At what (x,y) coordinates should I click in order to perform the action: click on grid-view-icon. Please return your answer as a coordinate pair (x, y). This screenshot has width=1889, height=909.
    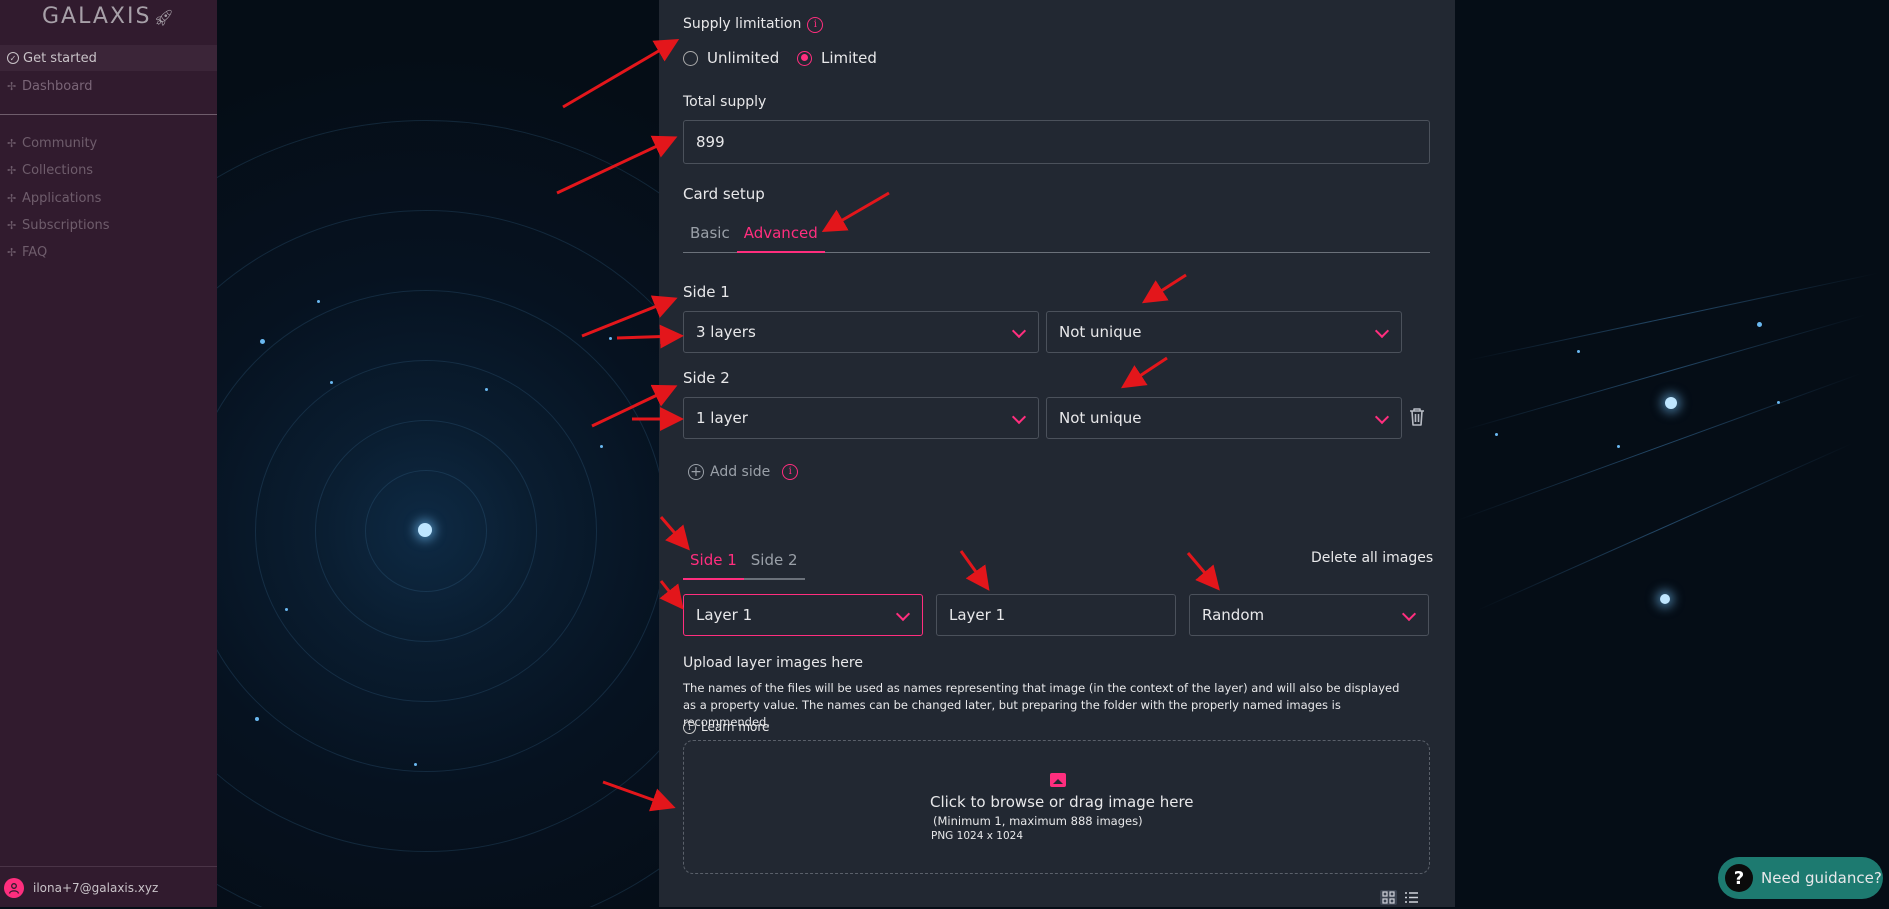
    Looking at the image, I should click on (1388, 897).